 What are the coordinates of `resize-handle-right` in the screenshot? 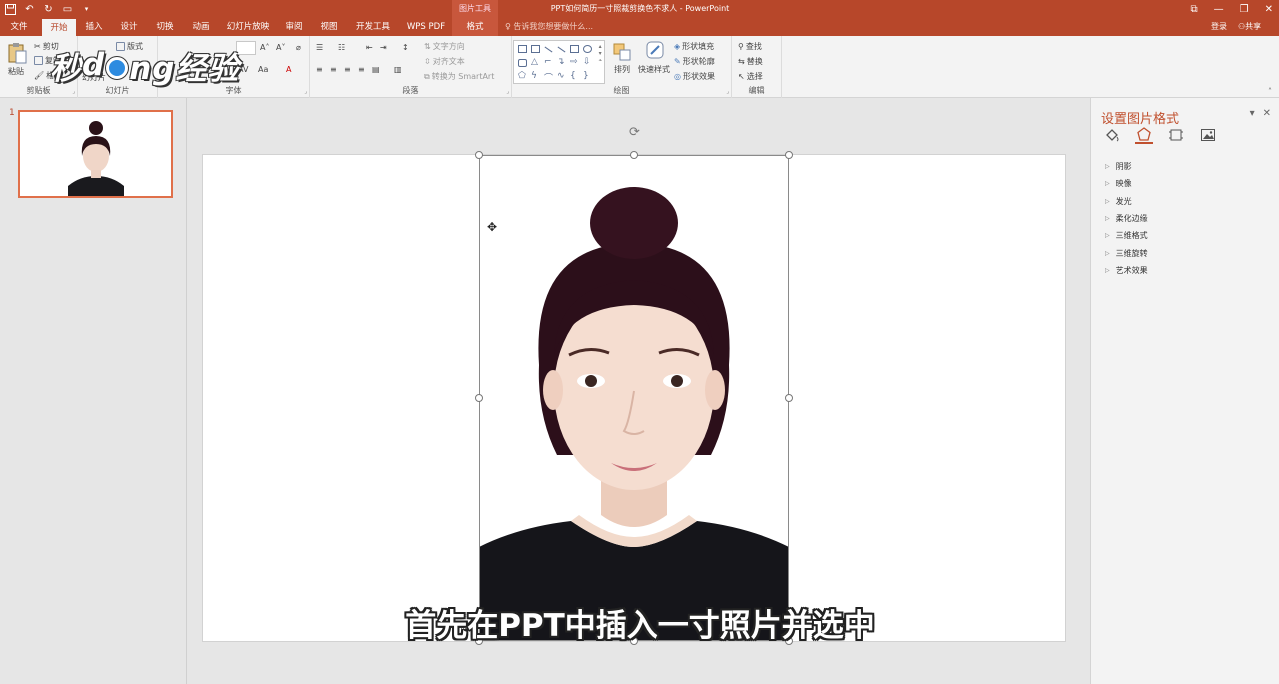 It's located at (789, 398).